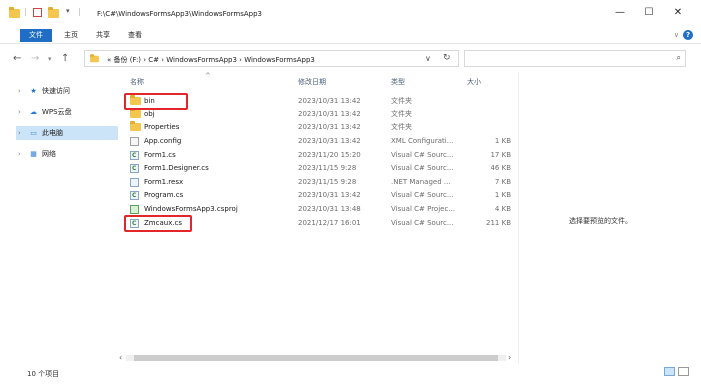  I want to click on recent-locations-icon: ▾, so click(50, 59).